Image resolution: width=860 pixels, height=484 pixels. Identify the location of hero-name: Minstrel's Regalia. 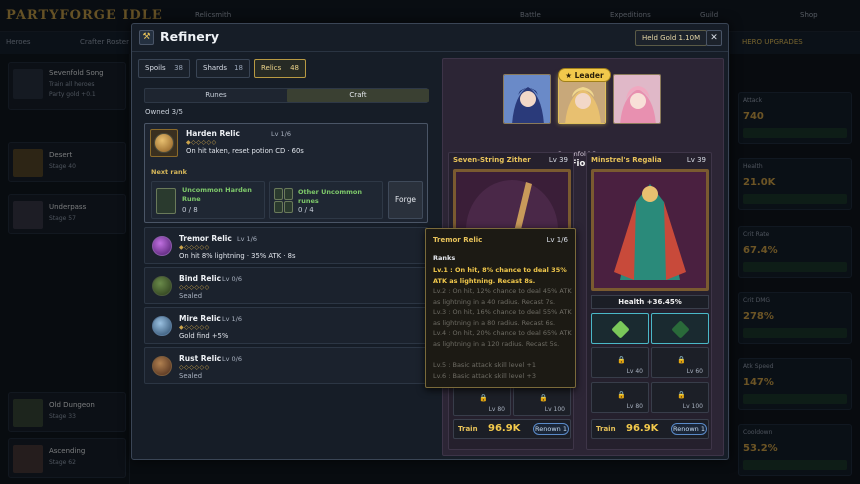
(626, 160).